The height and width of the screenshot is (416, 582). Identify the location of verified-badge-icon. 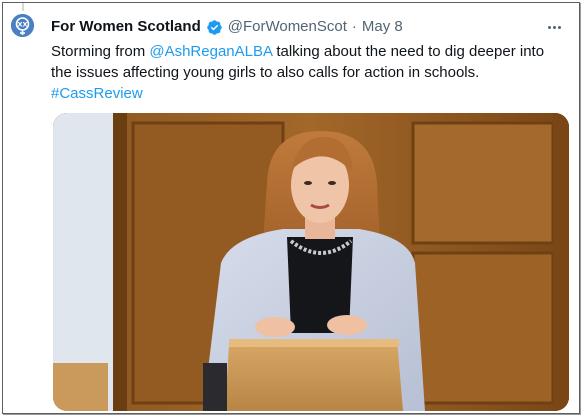
(214, 27).